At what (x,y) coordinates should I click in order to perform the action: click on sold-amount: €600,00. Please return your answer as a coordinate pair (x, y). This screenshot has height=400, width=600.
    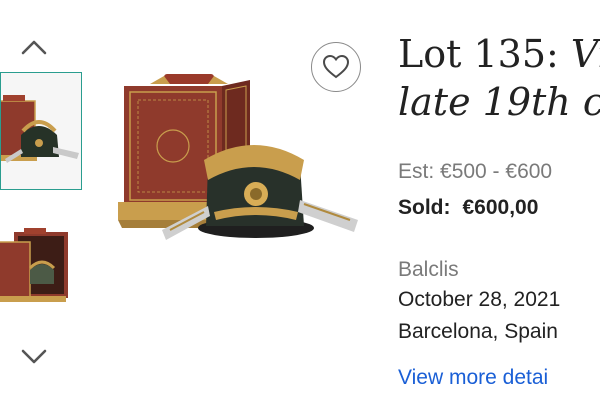
    Looking at the image, I should click on (500, 207).